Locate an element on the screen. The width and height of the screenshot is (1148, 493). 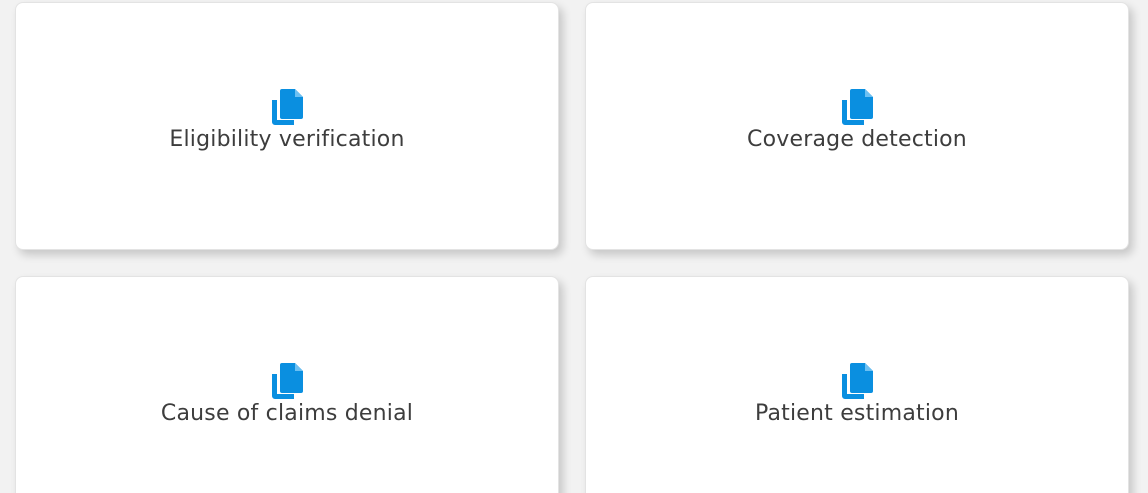
card-content: Patient estimation is located at coordinates (857, 394).